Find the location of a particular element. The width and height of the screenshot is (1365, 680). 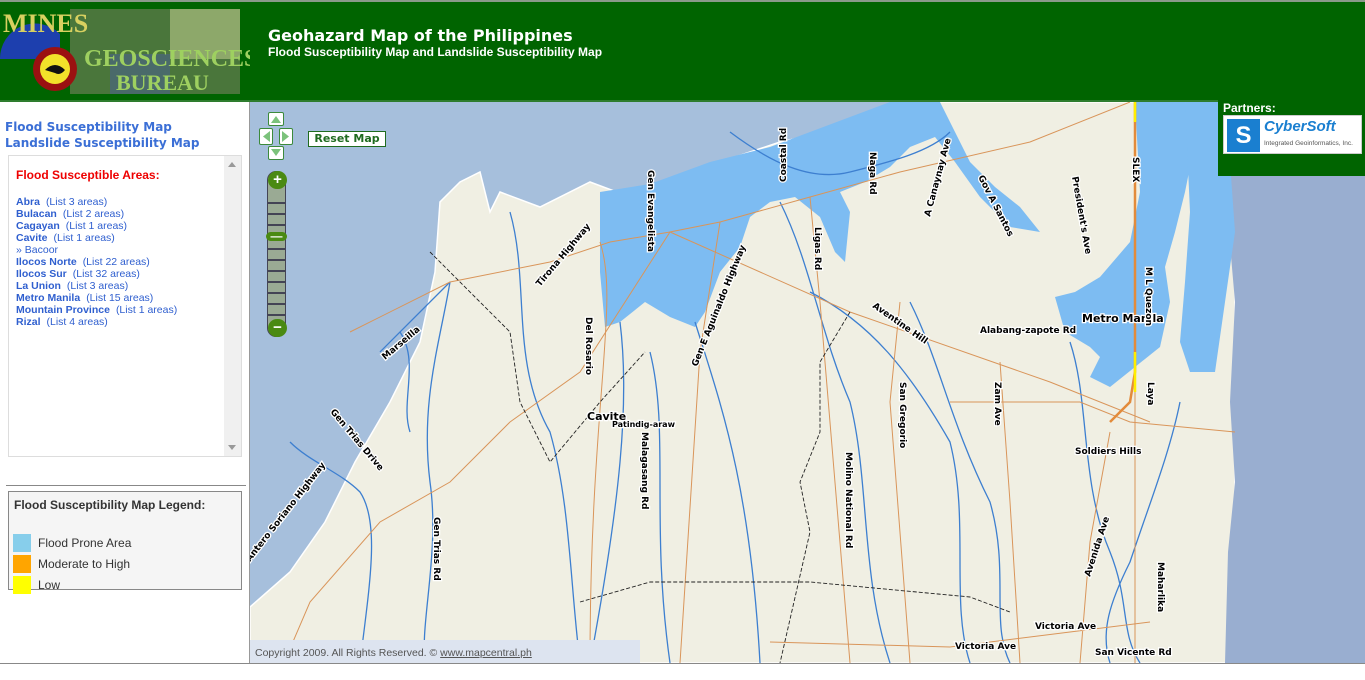

mgb-logo: MINES GEOSCIENCES BUREAU is located at coordinates (125, 52).